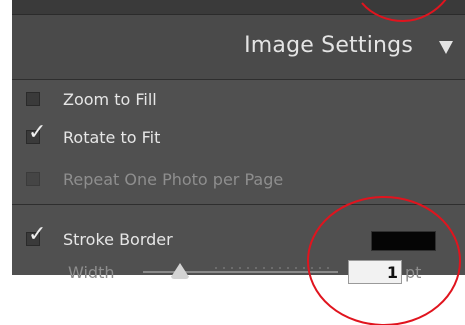  I want to click on panel-title: Image Settings, so click(328, 45).